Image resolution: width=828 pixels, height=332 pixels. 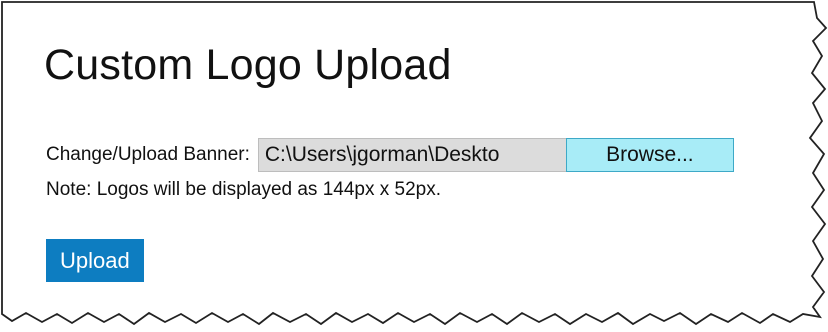 What do you see at coordinates (411, 155) in the screenshot?
I see `file-path-field: C:\Users\jgorman\Deskto` at bounding box center [411, 155].